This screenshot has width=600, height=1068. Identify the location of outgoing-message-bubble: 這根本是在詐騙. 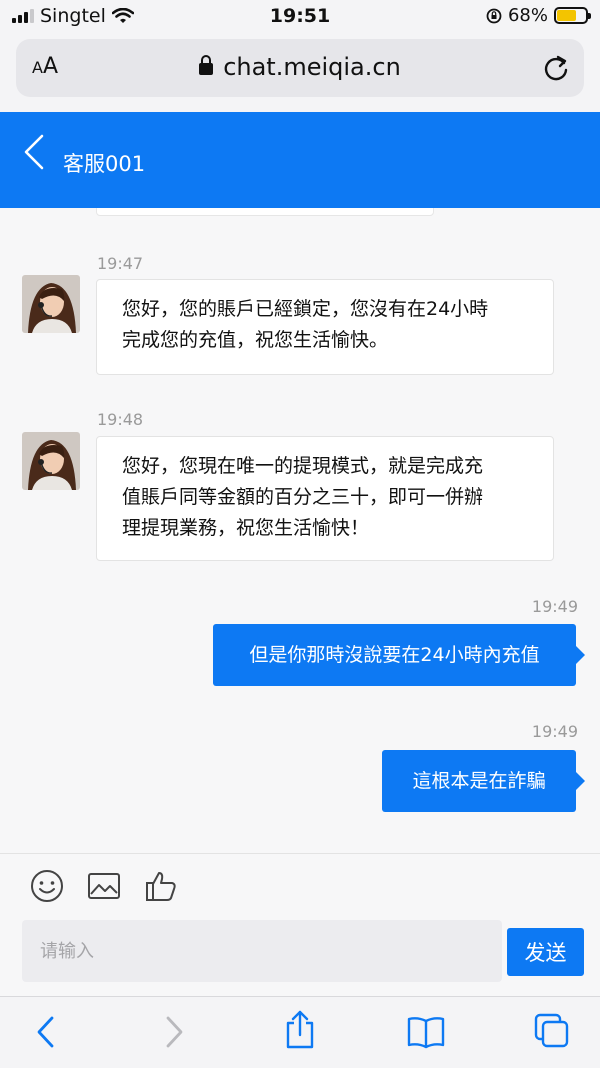
(483, 781).